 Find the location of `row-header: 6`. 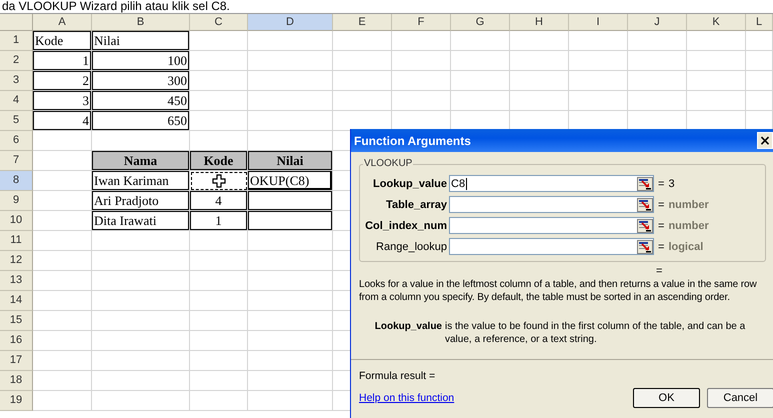

row-header: 6 is located at coordinates (16, 141).